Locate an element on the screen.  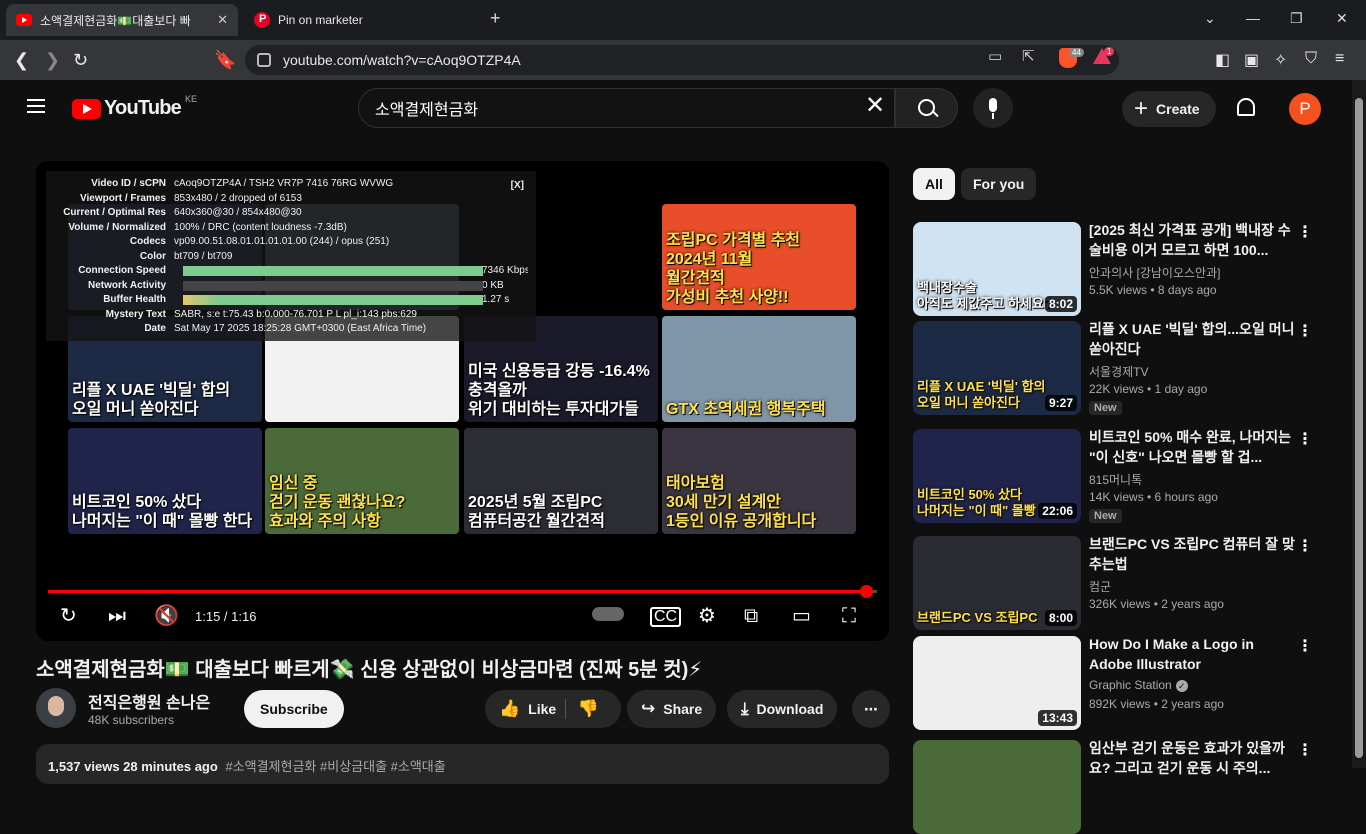
stats-row: Color bt709 / bt709 is located at coordinates (291, 257).